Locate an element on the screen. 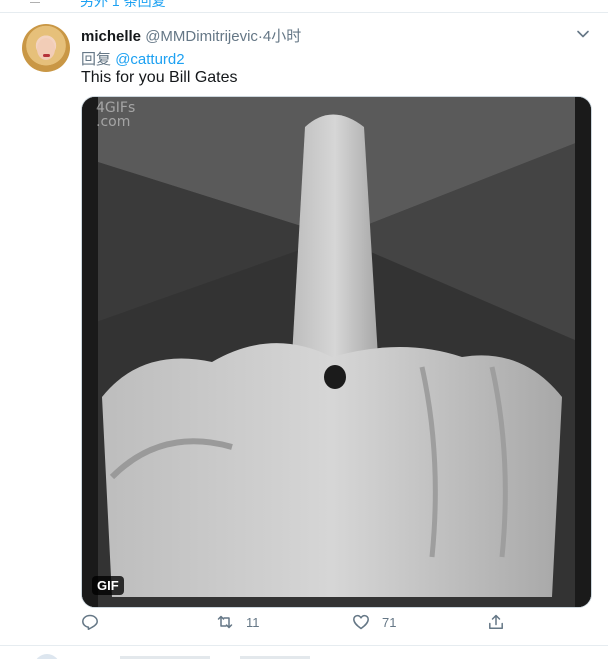 The width and height of the screenshot is (608, 659). avatar is located at coordinates (46, 48).